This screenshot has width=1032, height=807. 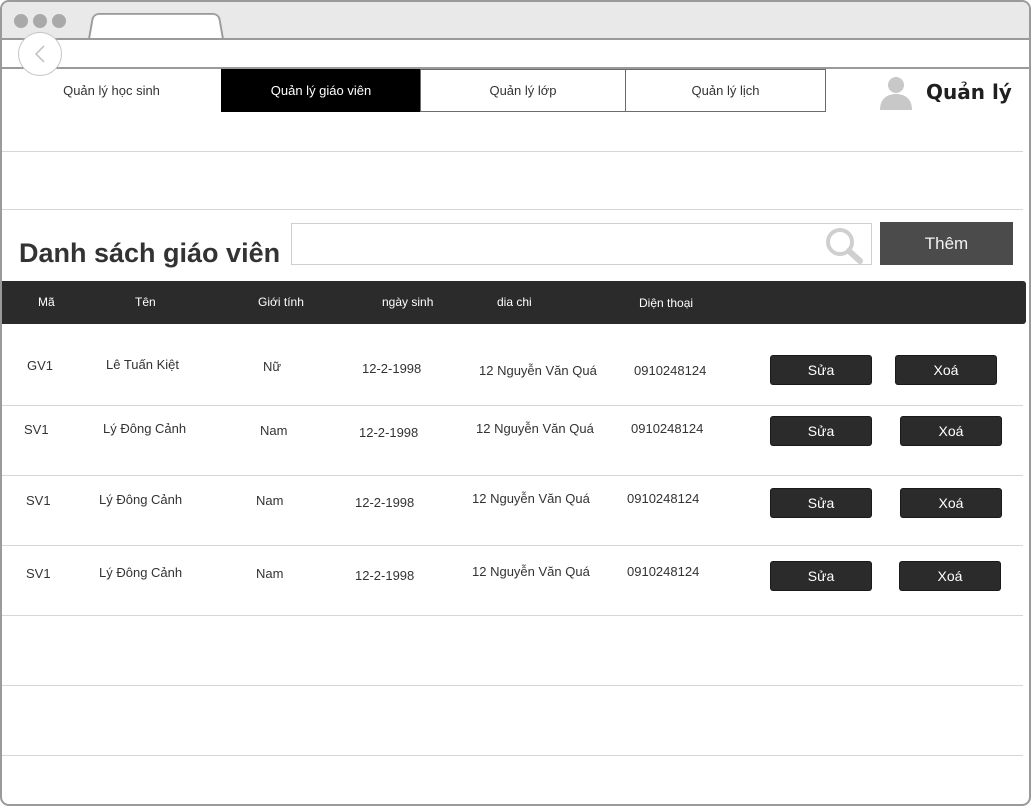 What do you see at coordinates (408, 302) in the screenshot?
I see `column-header-ngay-sinh: ngày sinh` at bounding box center [408, 302].